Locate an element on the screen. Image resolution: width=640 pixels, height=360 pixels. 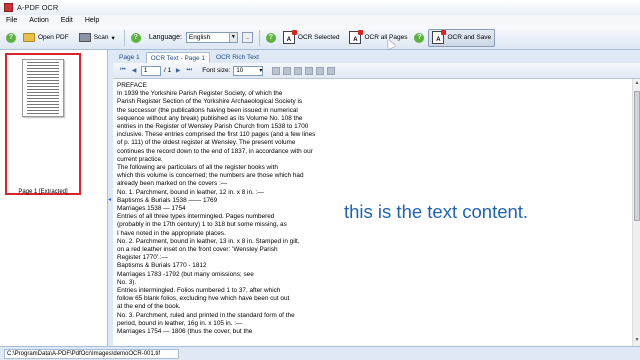
page-total: / 1 is located at coordinates (168, 70).